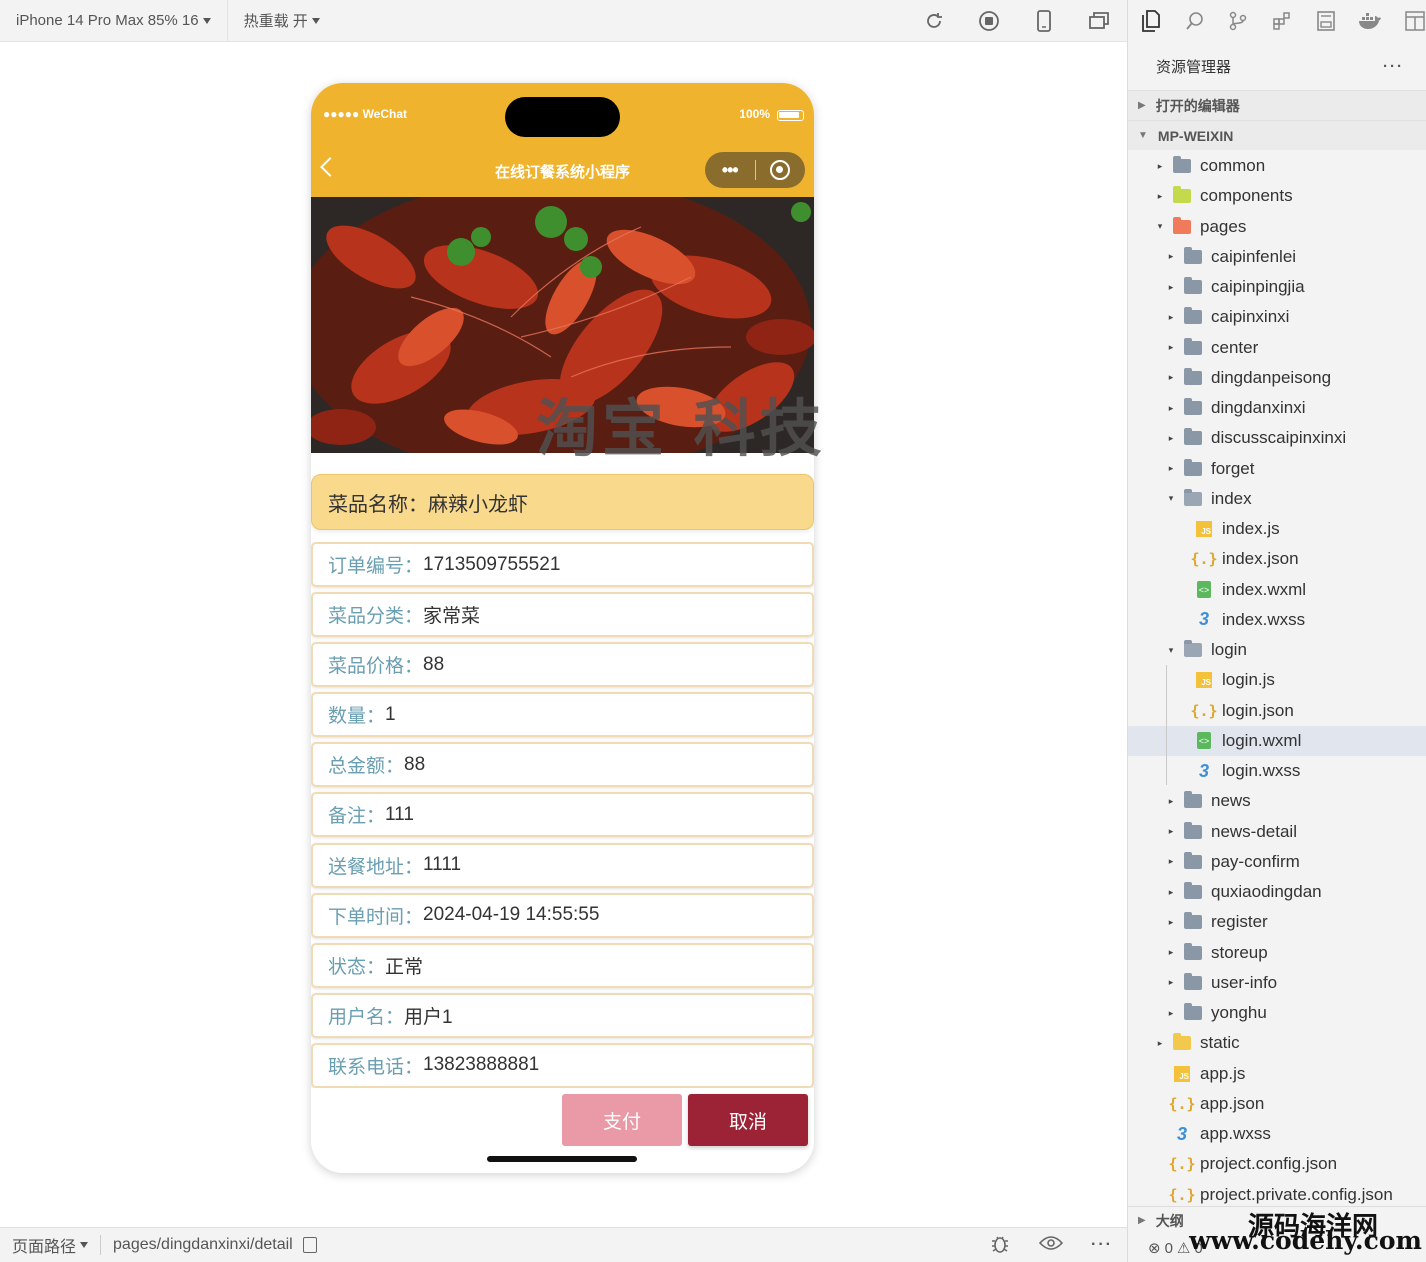 The width and height of the screenshot is (1426, 1262). I want to click on tree-item: ▸ caipinfenlei, so click(1277, 257).